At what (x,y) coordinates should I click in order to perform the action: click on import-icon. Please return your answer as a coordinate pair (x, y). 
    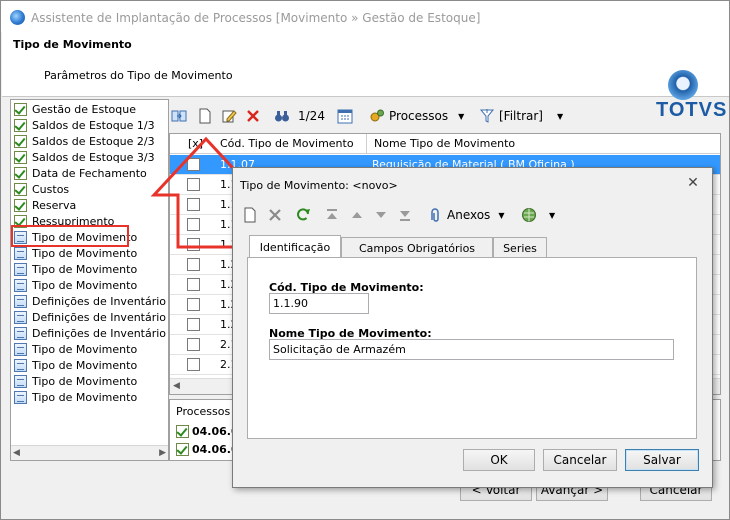
    Looking at the image, I should click on (179, 116).